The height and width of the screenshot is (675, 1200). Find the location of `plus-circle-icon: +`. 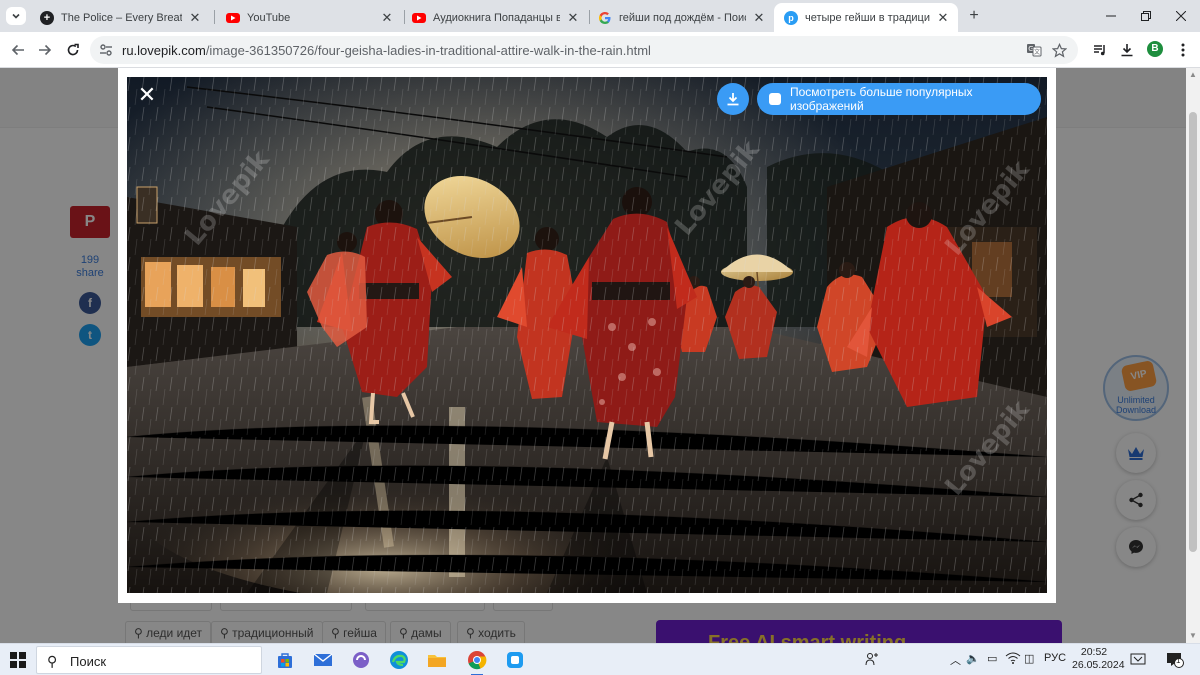

plus-circle-icon: + is located at coordinates (47, 17).